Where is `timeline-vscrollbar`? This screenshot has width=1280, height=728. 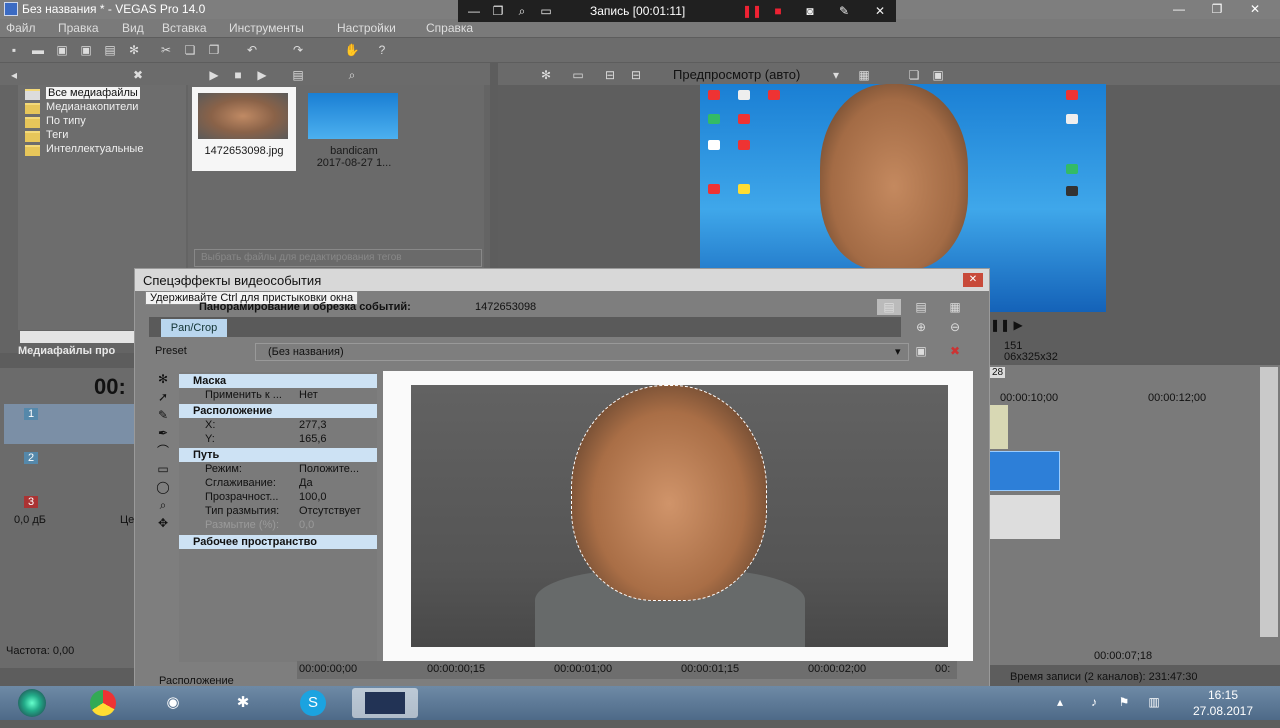
timeline-vscrollbar is located at coordinates (1269, 502).